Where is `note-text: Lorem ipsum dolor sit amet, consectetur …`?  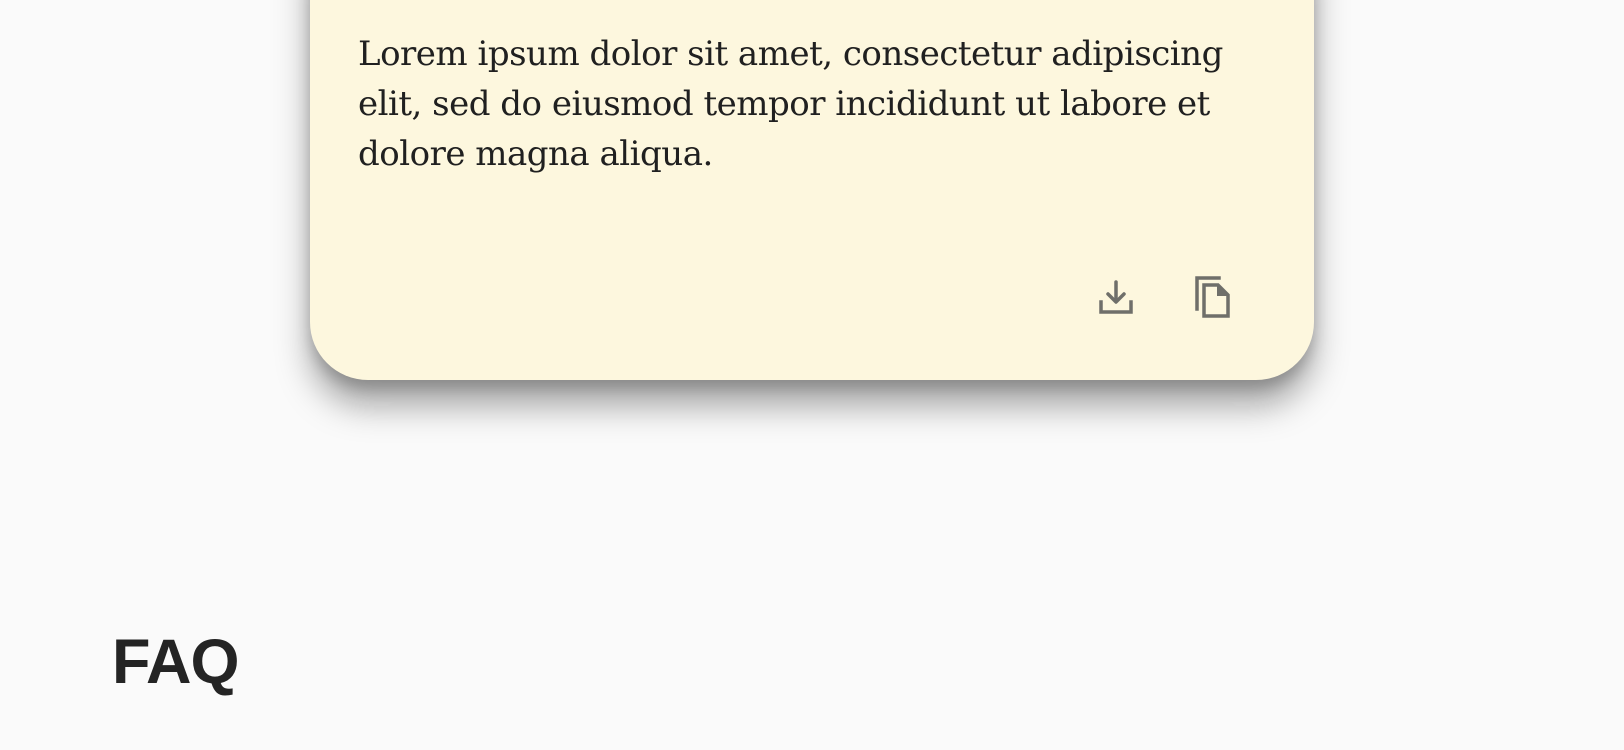 note-text: Lorem ipsum dolor sit amet, consectetur … is located at coordinates (790, 104).